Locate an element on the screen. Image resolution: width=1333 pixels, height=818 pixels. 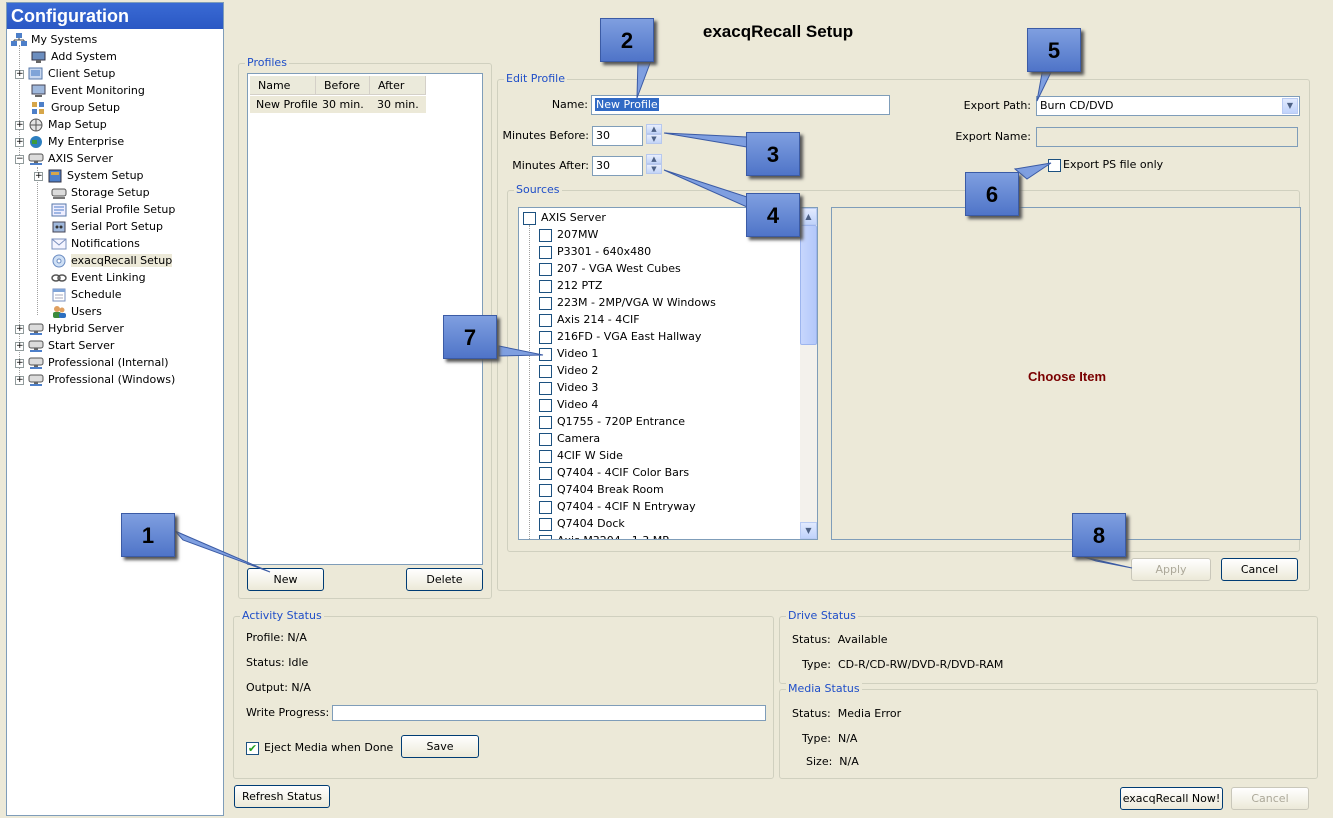
footer-cancel-button: Cancel is located at coordinates (1270, 798).